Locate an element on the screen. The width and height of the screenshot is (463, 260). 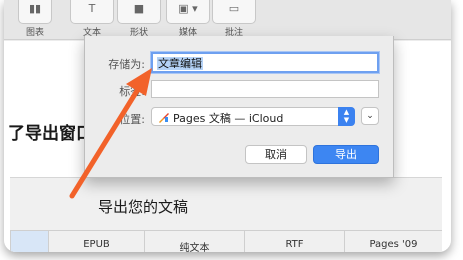
tags-label: 标签: is located at coordinates (132, 91).